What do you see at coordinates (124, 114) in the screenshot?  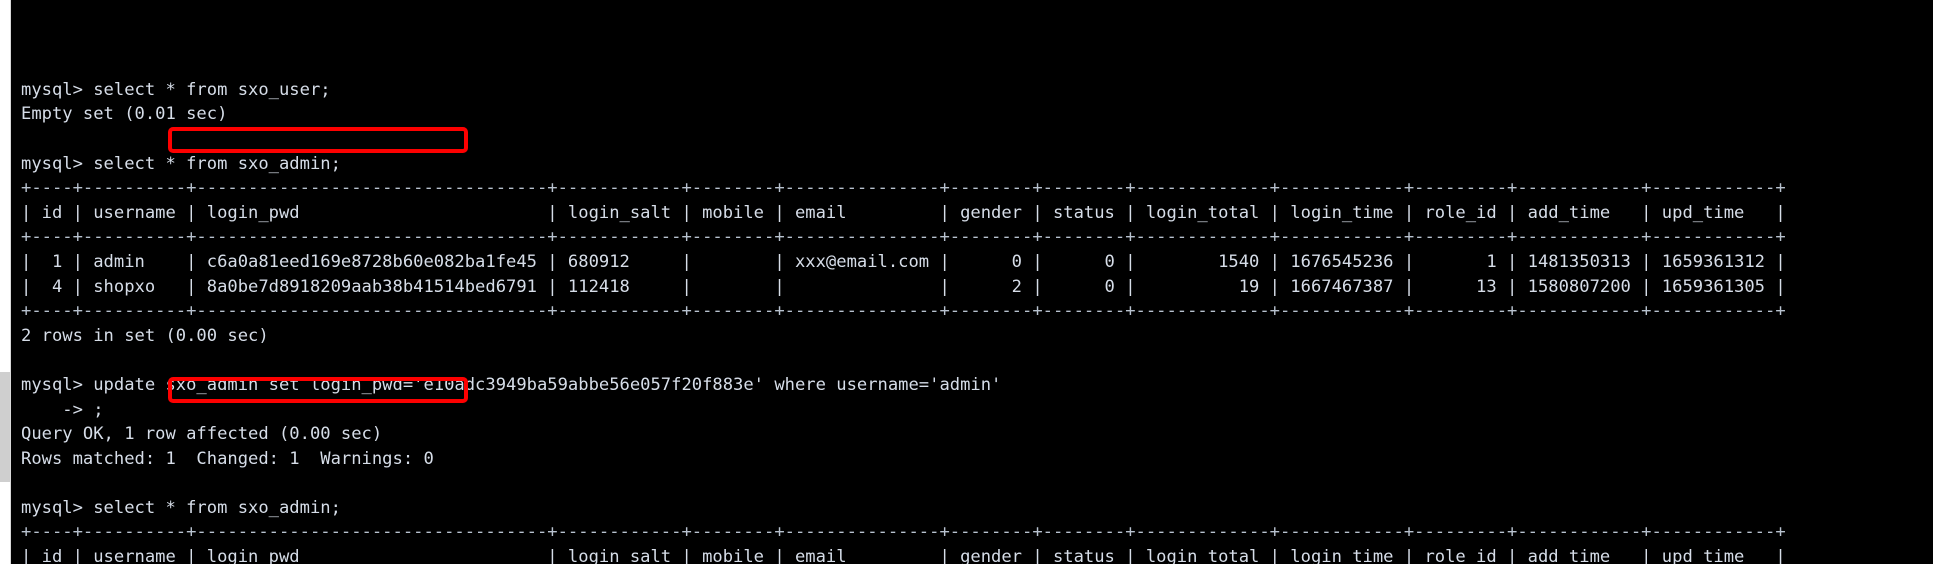 I see `console-line: Empty set (0.01 sec)` at bounding box center [124, 114].